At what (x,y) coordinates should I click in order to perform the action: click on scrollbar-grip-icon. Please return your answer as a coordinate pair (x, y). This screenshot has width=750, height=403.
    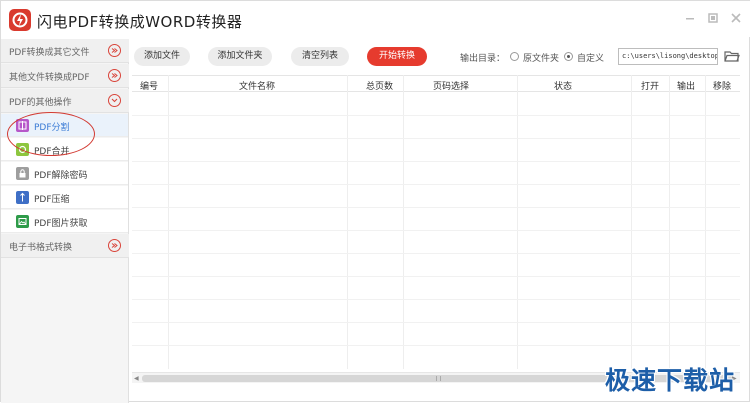
    Looking at the image, I should click on (438, 378).